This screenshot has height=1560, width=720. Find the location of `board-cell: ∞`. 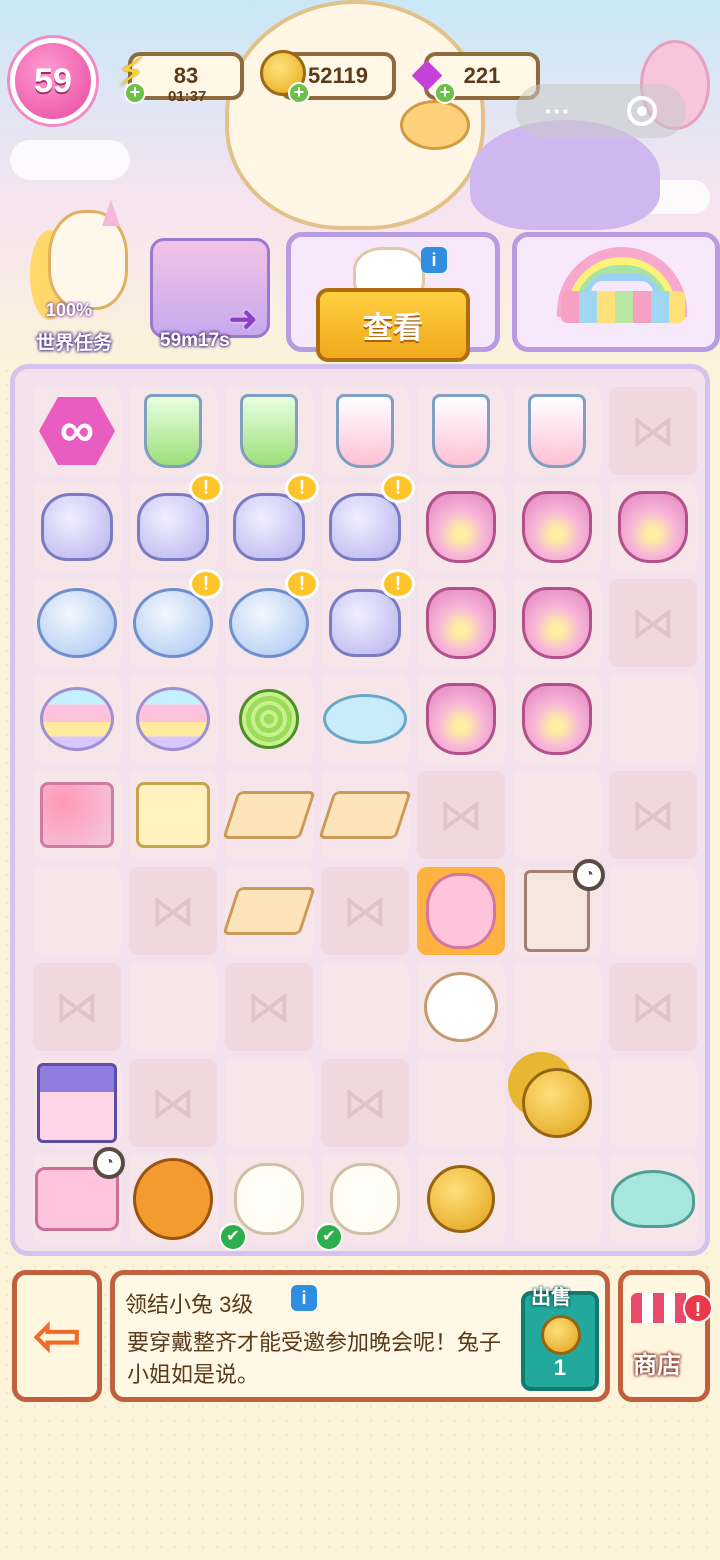

board-cell: ∞ is located at coordinates (77, 431).